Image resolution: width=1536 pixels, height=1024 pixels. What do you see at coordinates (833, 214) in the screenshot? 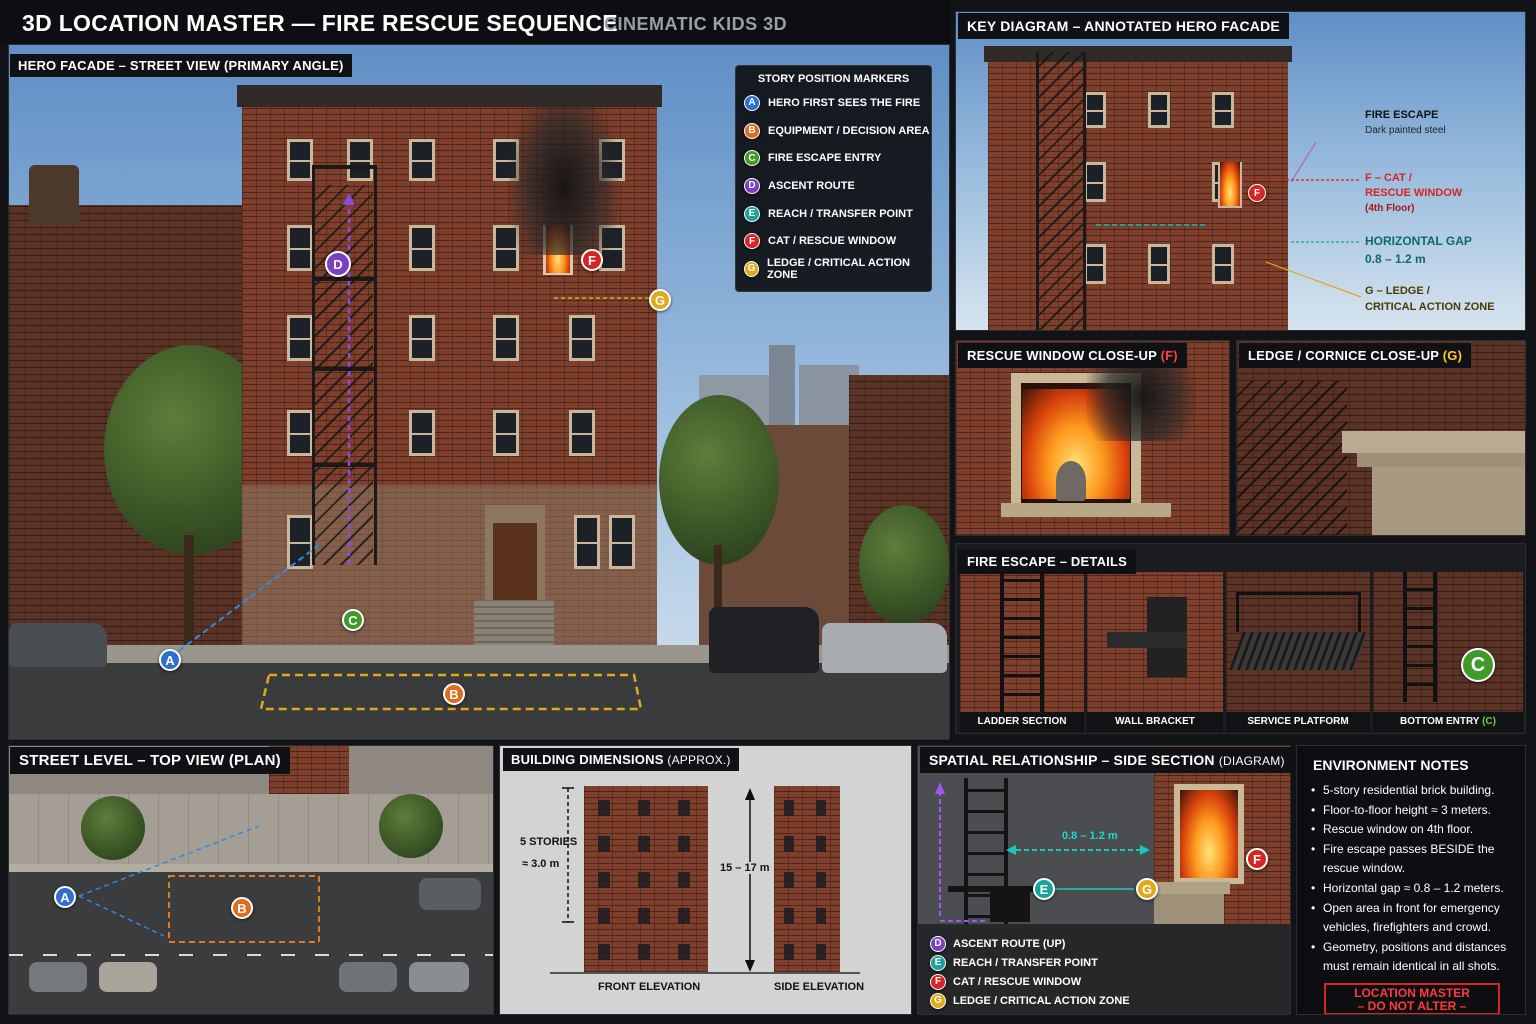
I see `legend-item-e: E REACH / TRANSFER POINT` at bounding box center [833, 214].